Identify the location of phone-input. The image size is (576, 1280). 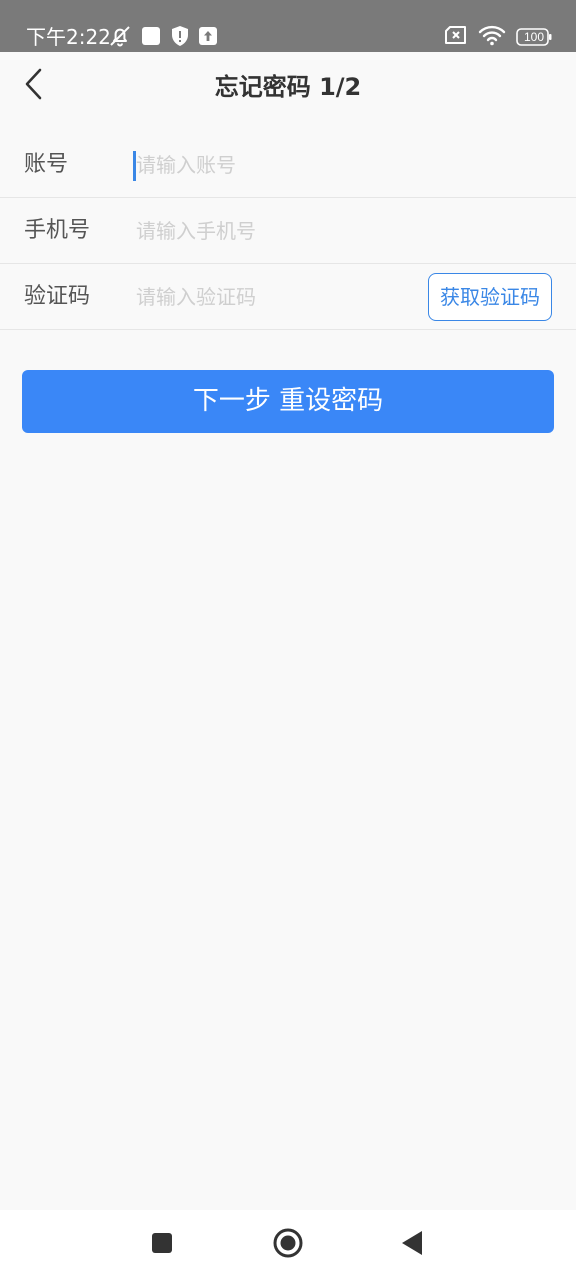
(272, 231).